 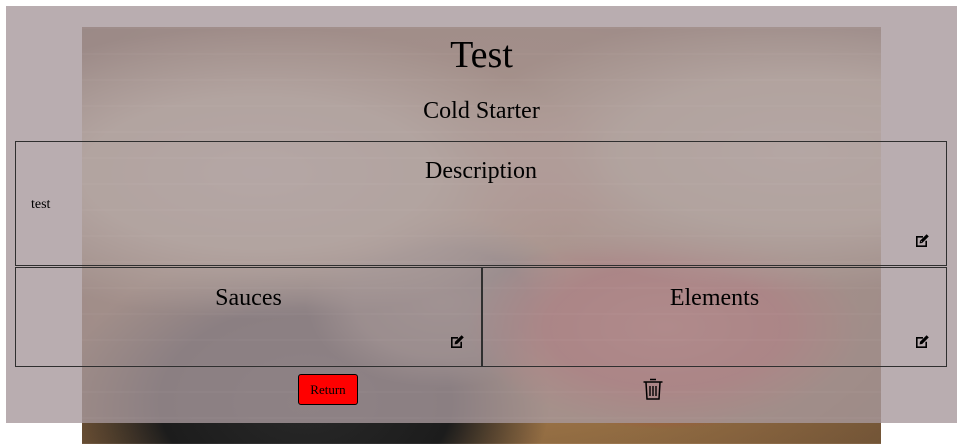 What do you see at coordinates (922, 342) in the screenshot?
I see `edit-elements-icon` at bounding box center [922, 342].